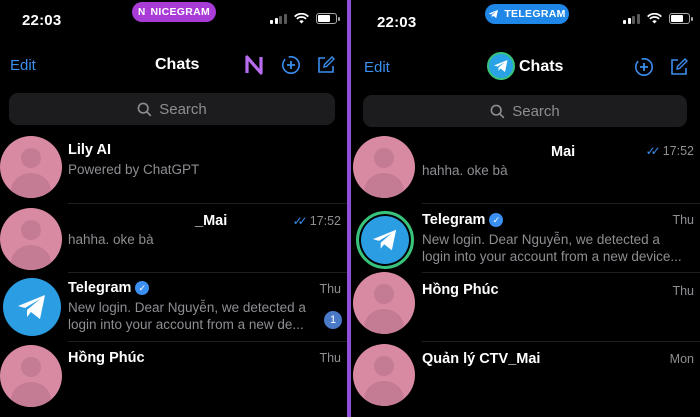  What do you see at coordinates (681, 359) in the screenshot?
I see `chat-time: Mon` at bounding box center [681, 359].